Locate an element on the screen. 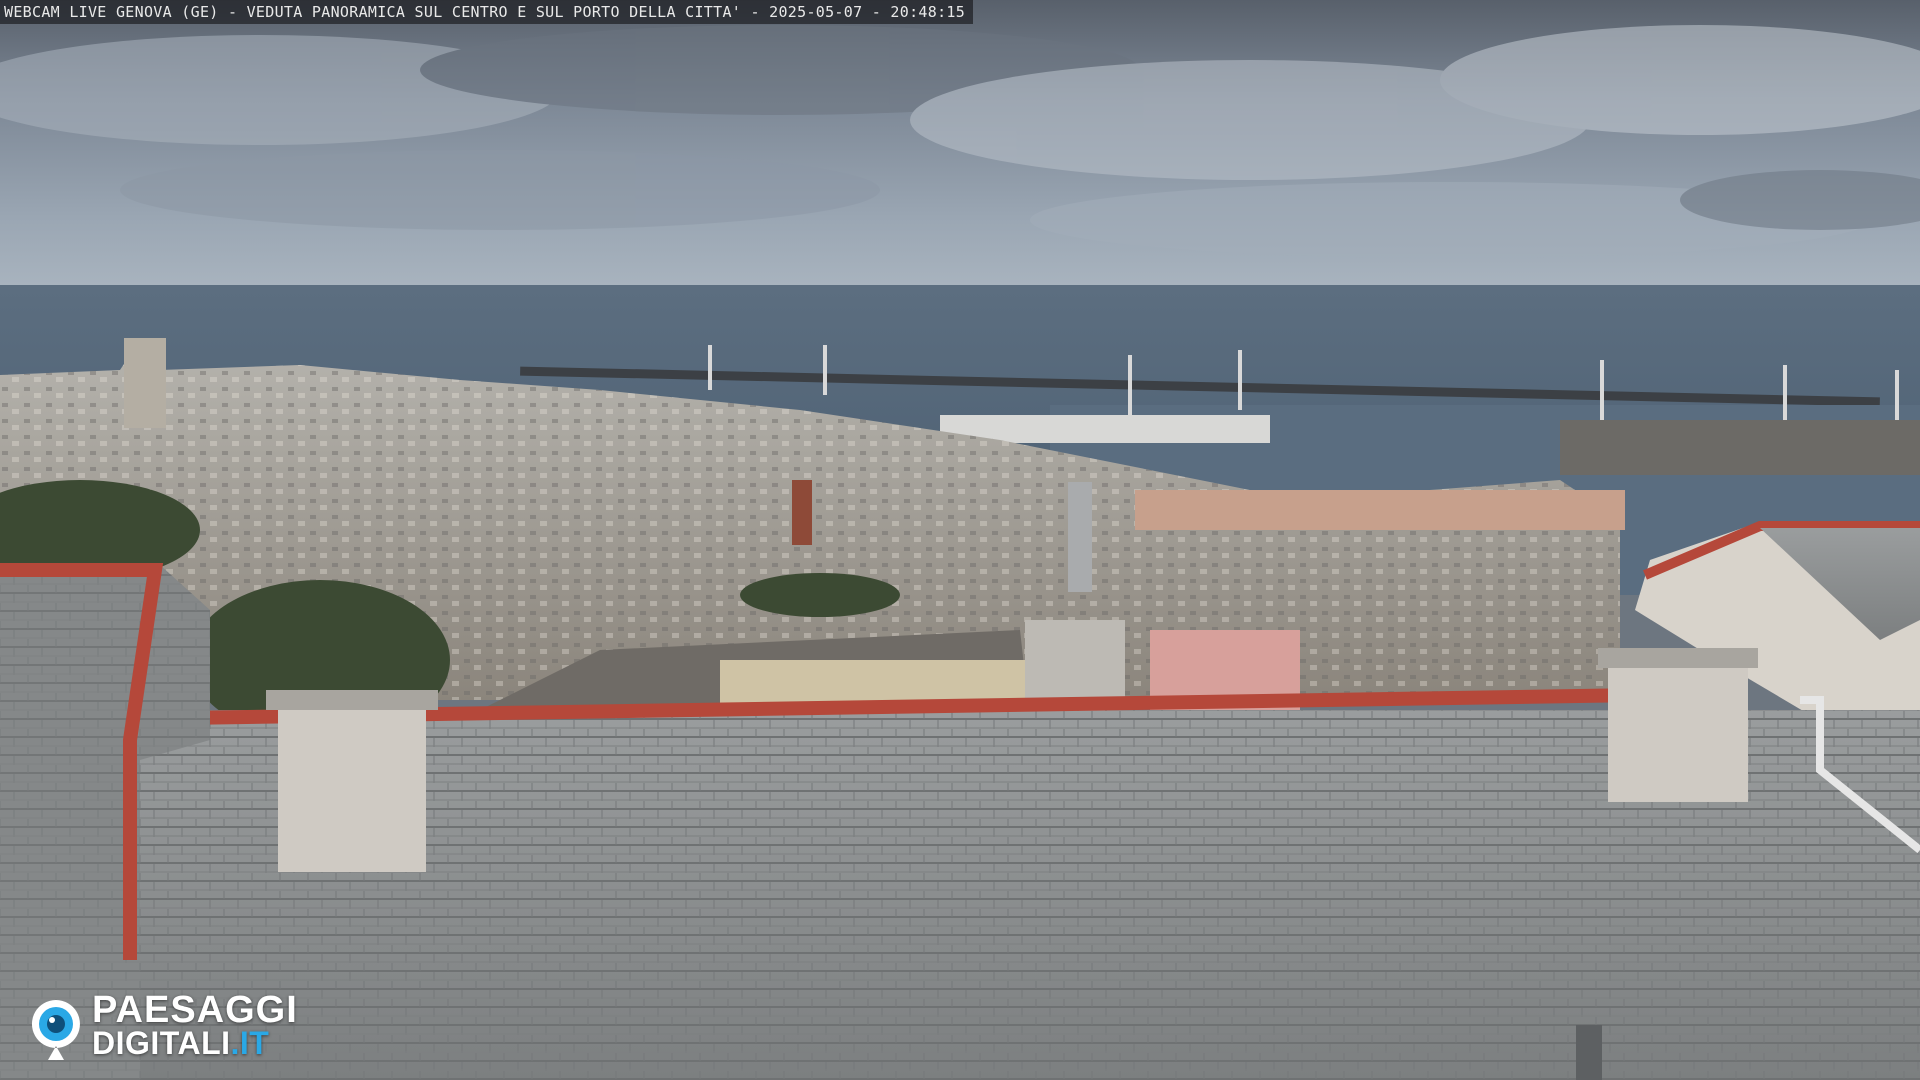  chimney-pipe is located at coordinates (1080, 537).